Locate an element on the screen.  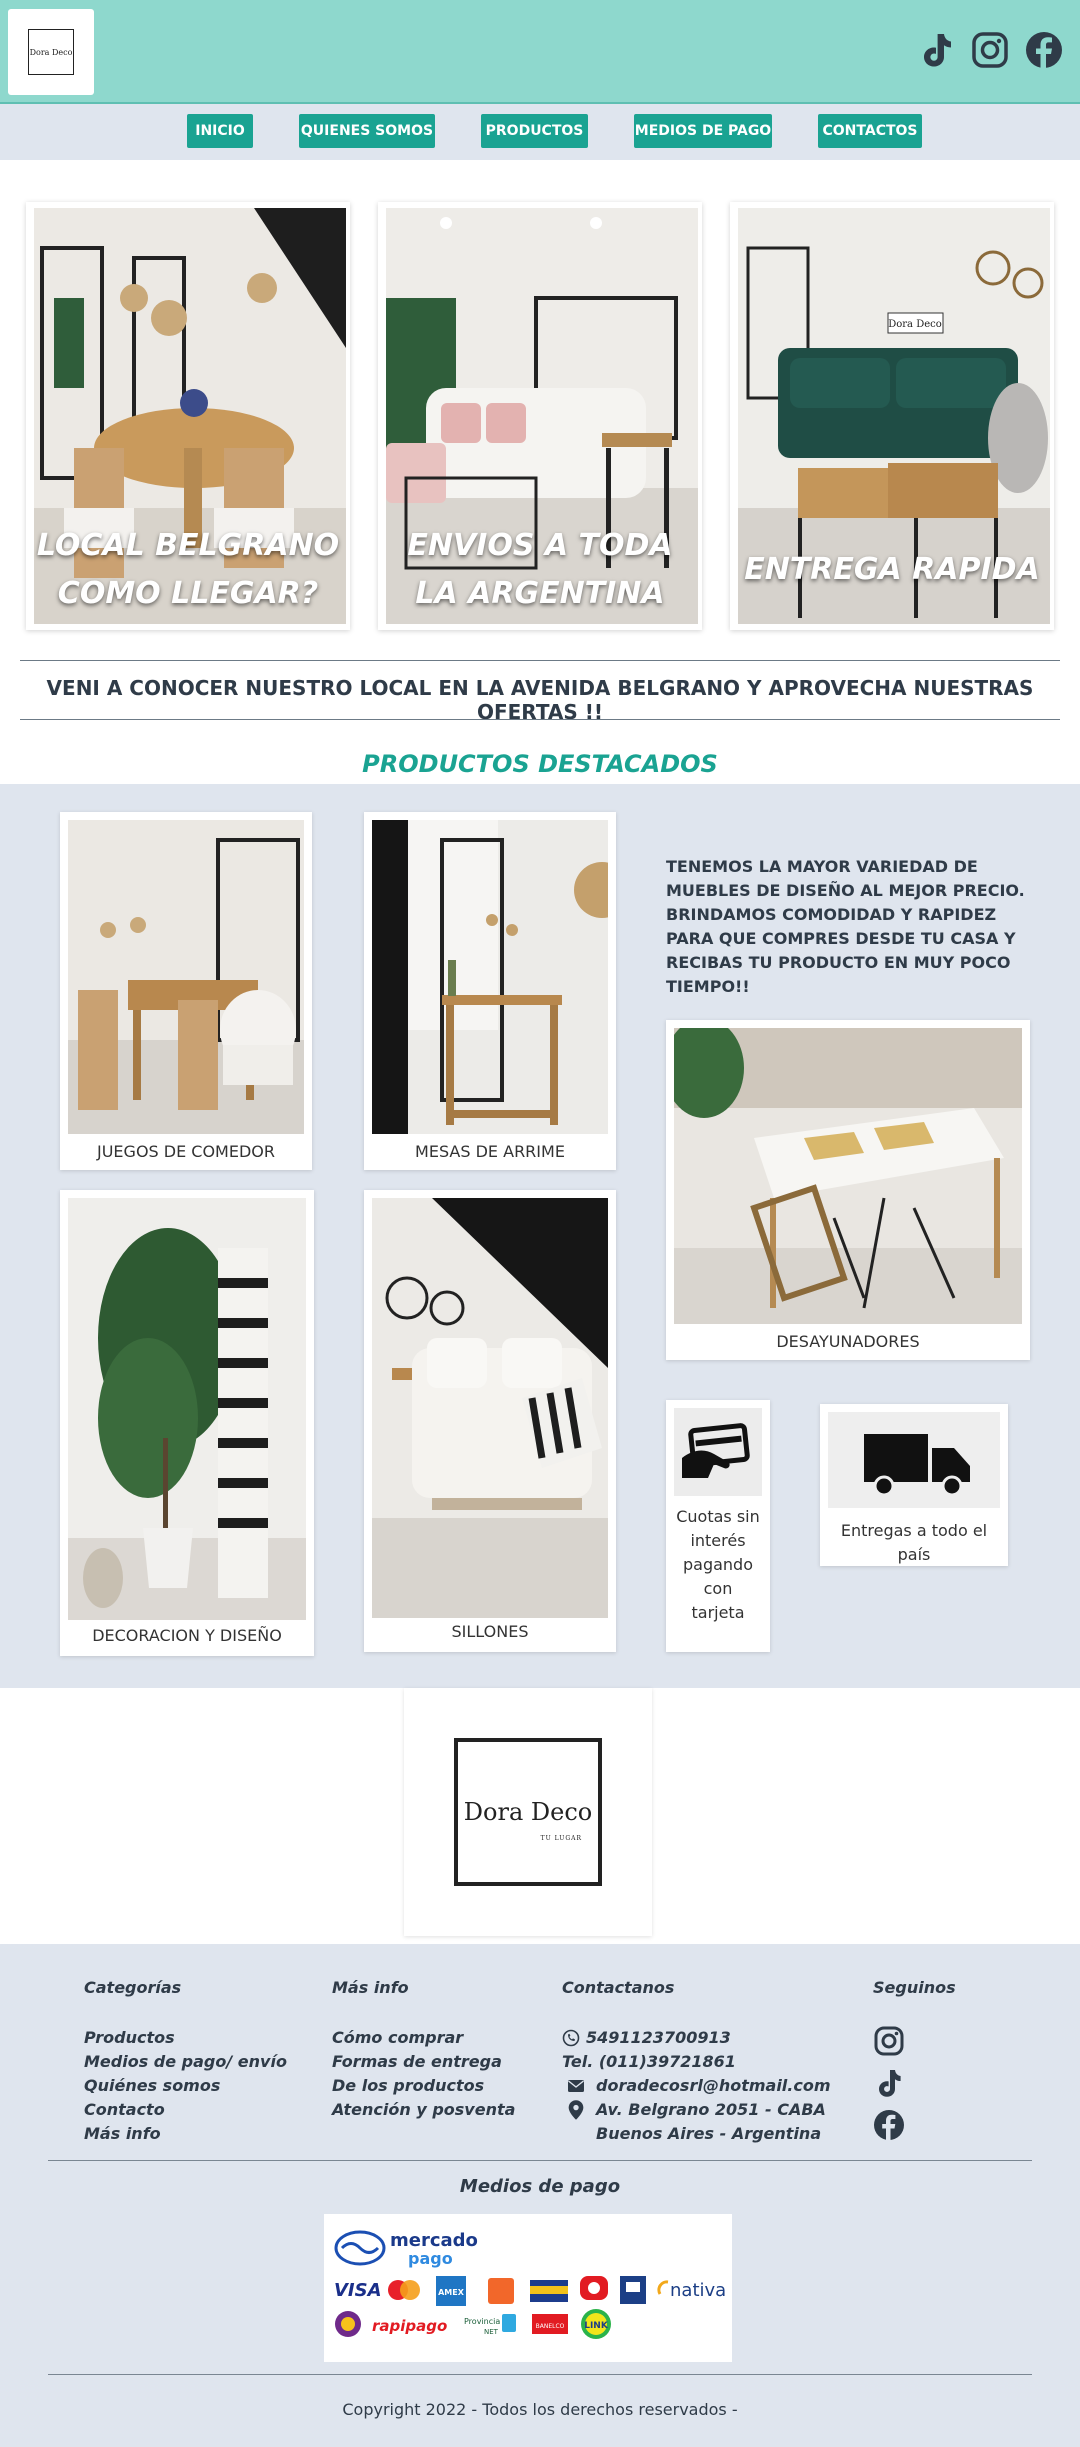
divider-bottom is located at coordinates (540, 719).